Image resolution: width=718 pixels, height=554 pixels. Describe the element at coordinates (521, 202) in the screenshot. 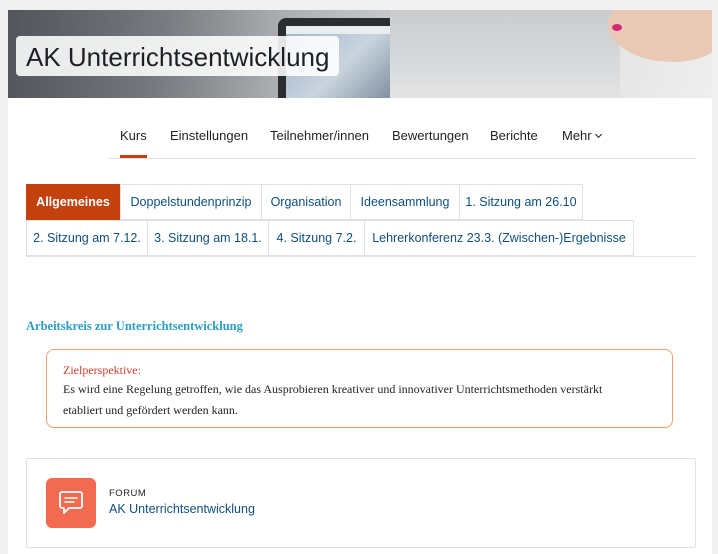

I see `tab-sitzung-26-10: 1. Sitzung am 26.10` at that location.